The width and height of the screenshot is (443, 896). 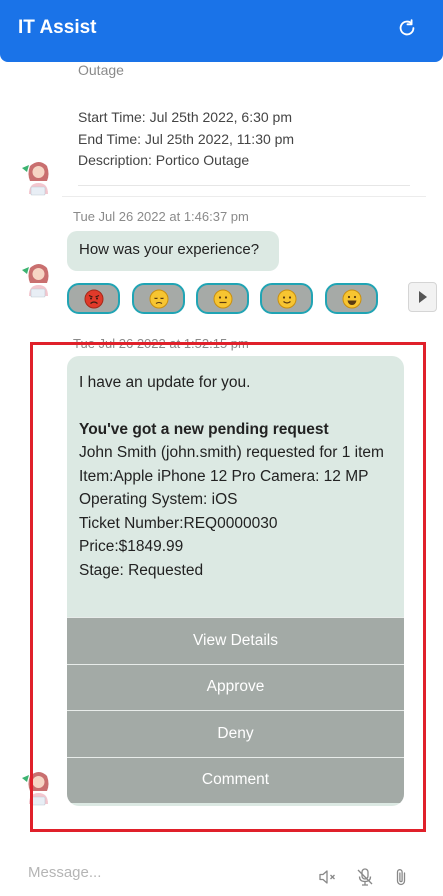 I want to click on grin-face-icon, so click(x=351, y=298).